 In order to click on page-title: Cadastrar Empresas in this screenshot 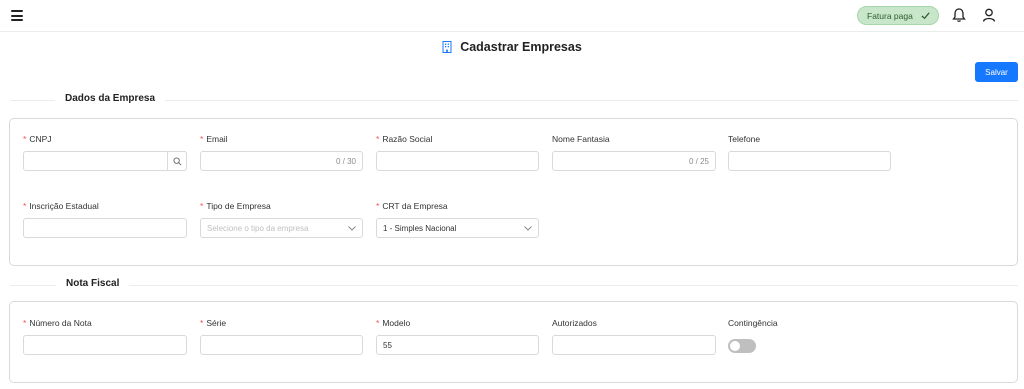, I will do `click(521, 47)`.